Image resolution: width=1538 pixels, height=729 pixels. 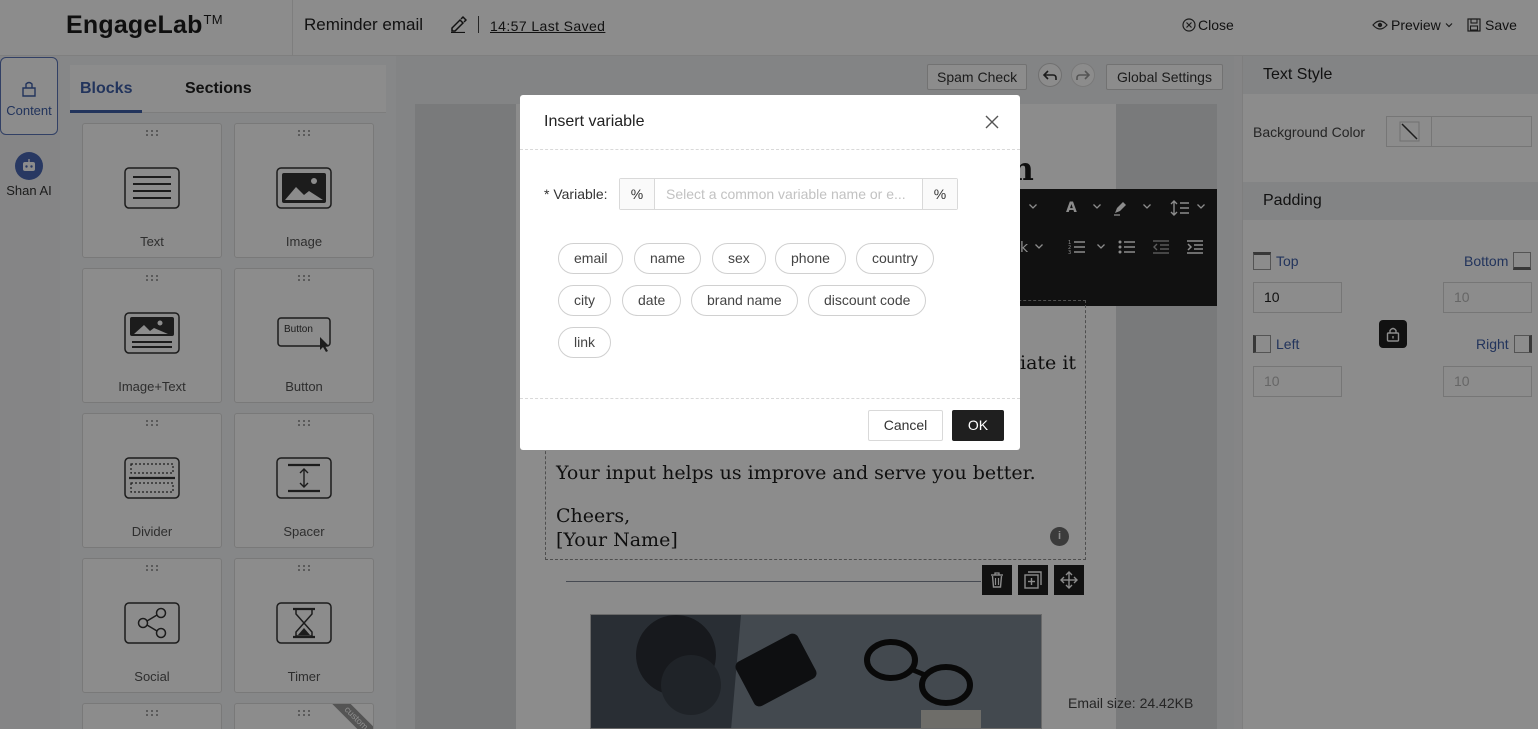 I want to click on variable-chip-brand-name: brand name, so click(x=744, y=300).